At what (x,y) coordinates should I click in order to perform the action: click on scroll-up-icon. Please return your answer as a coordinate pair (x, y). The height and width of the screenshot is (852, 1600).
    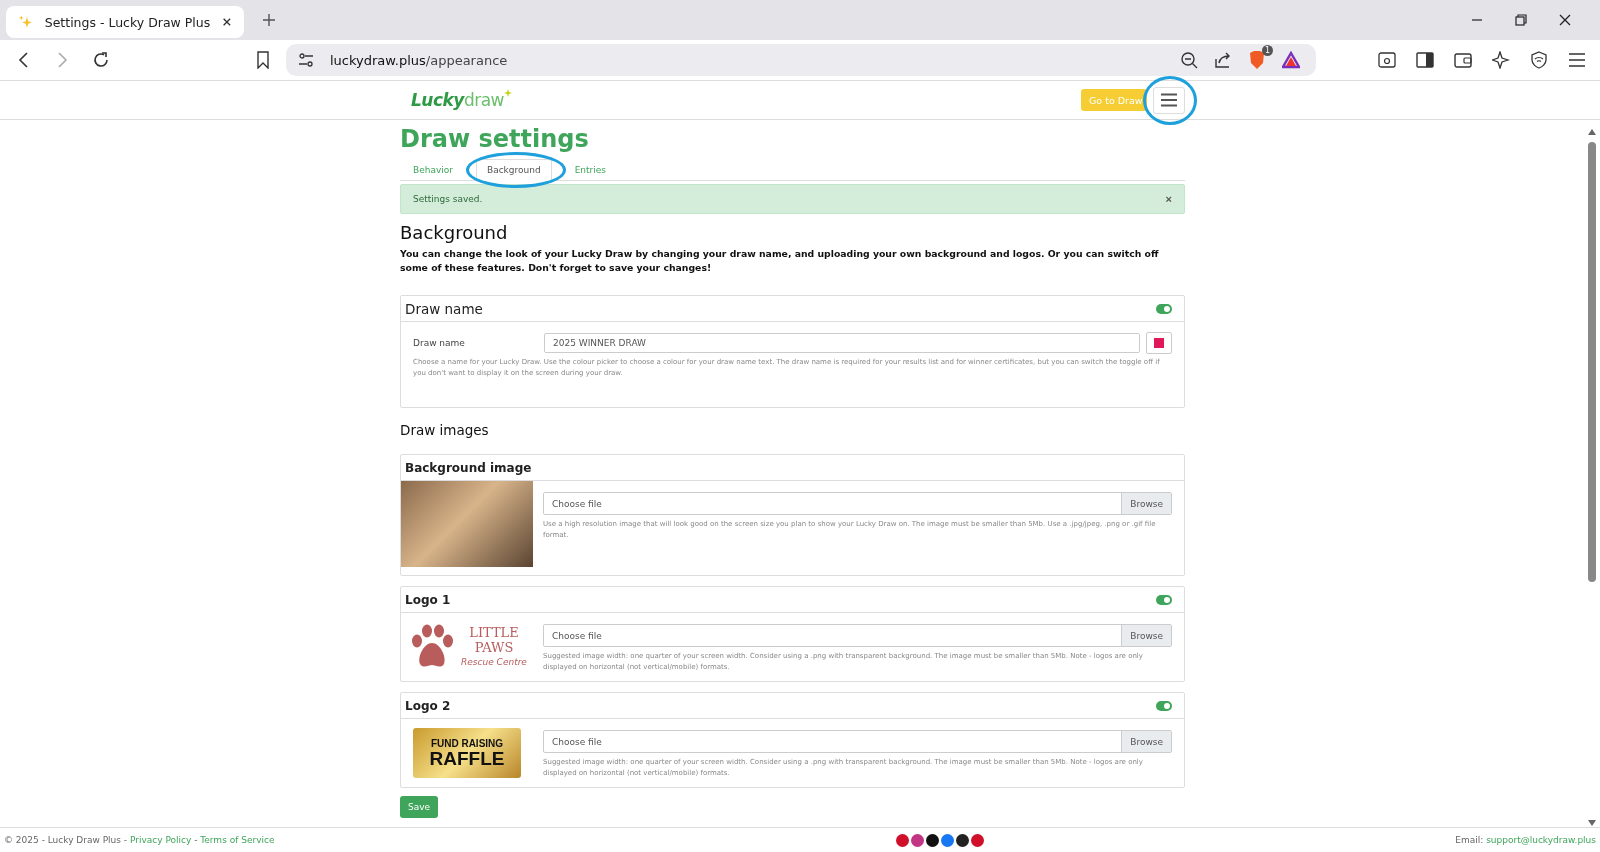
    Looking at the image, I should click on (1592, 132).